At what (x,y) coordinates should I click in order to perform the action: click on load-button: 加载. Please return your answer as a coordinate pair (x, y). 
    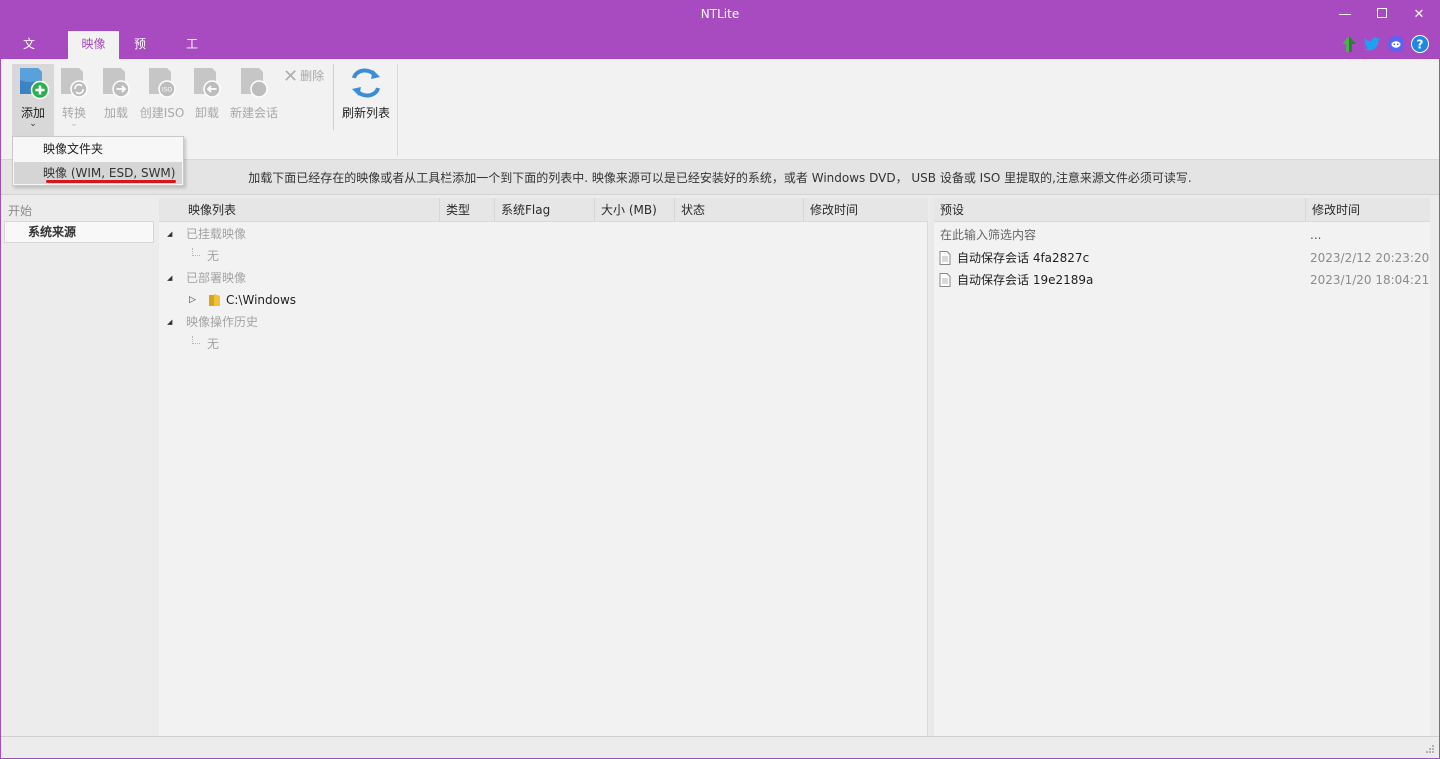
    Looking at the image, I should click on (116, 99).